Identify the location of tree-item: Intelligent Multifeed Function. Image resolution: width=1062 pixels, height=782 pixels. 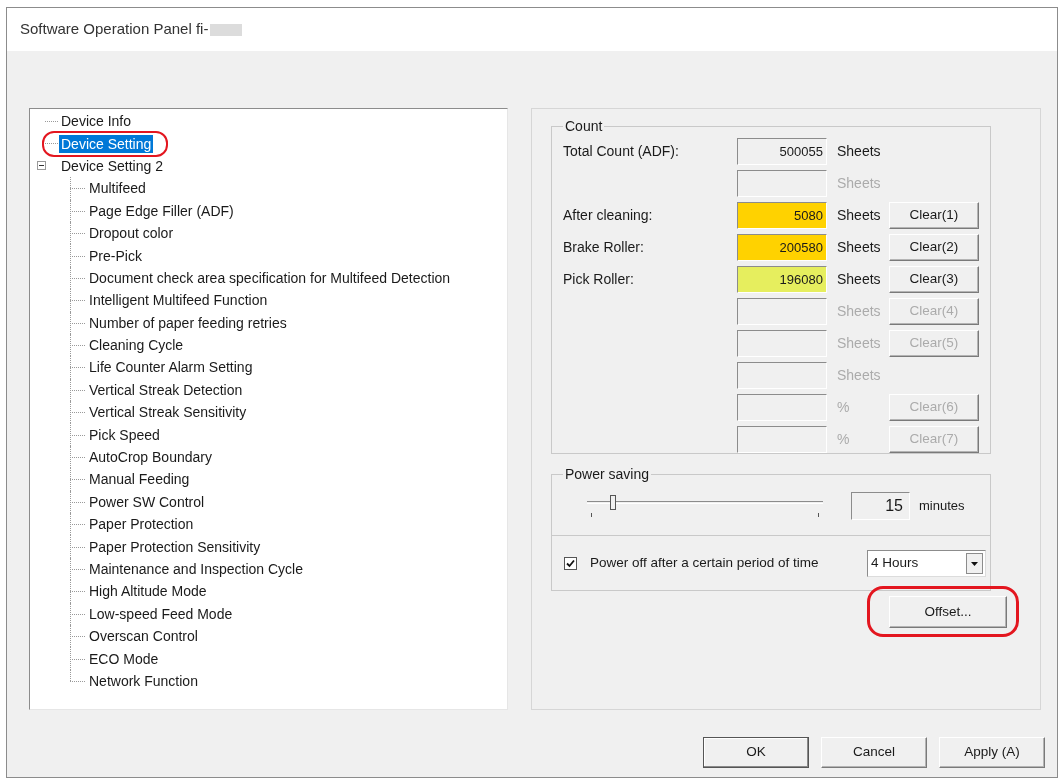
(178, 300).